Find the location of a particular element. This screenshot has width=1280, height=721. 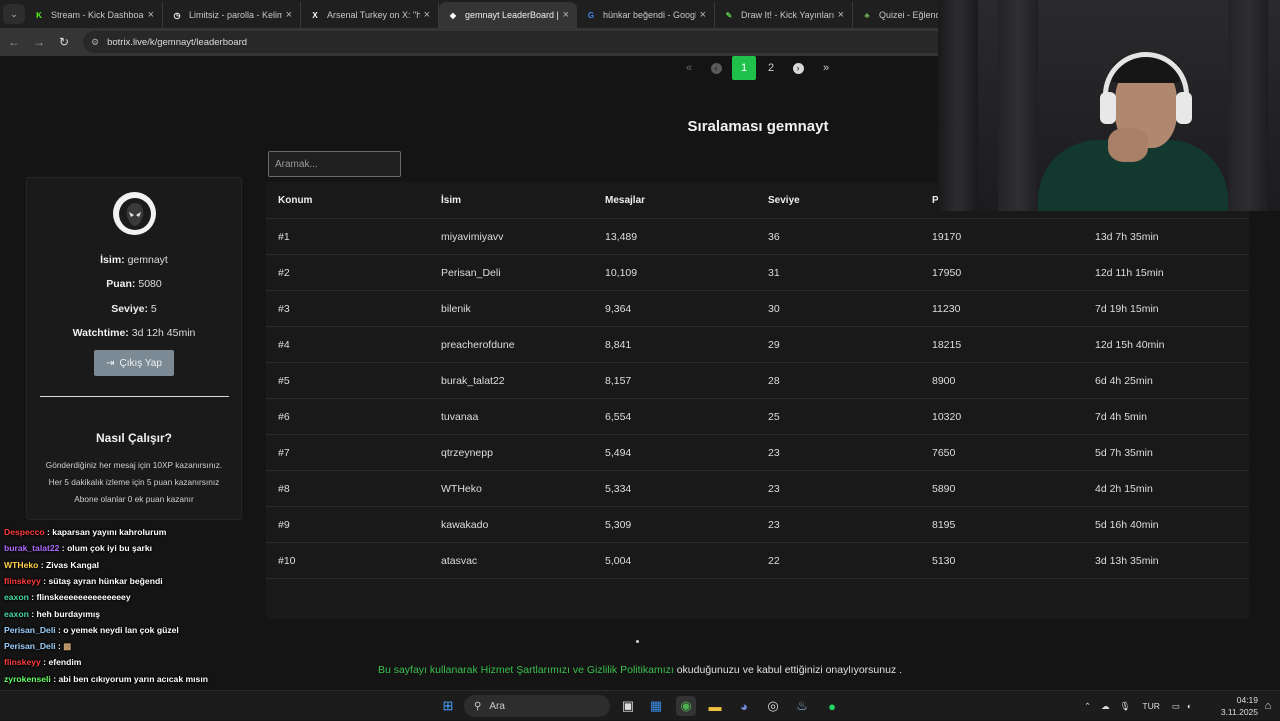

cell-level: 22 is located at coordinates (774, 560).